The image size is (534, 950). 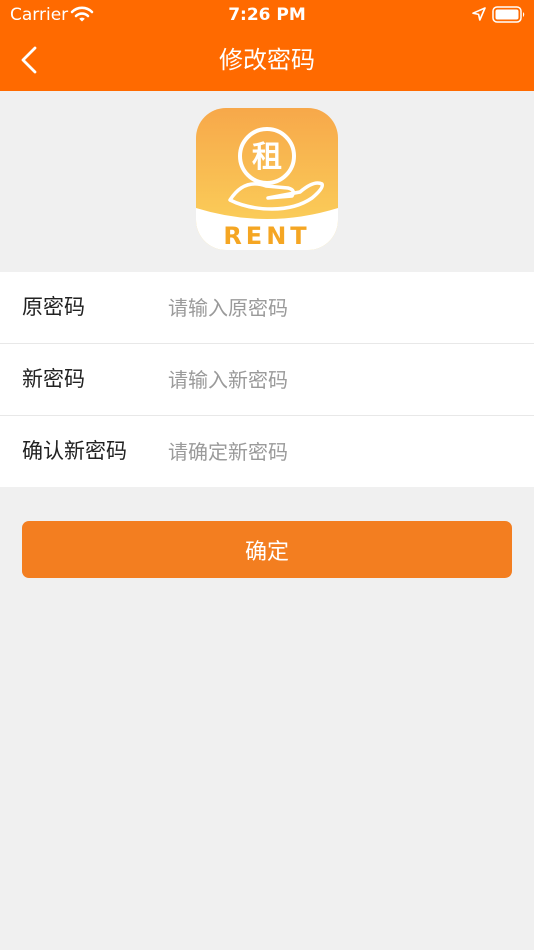 I want to click on app-logo: 租 RENT, so click(x=267, y=179).